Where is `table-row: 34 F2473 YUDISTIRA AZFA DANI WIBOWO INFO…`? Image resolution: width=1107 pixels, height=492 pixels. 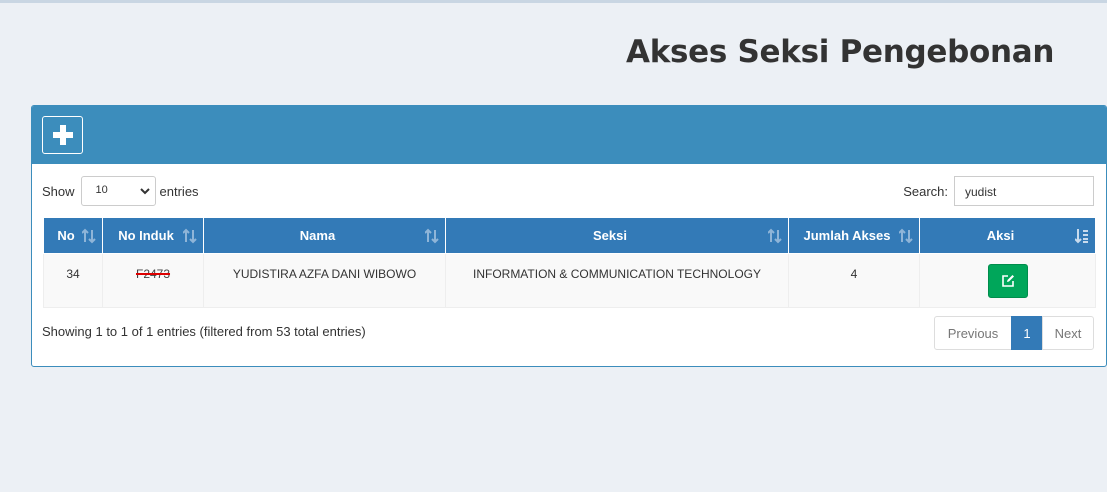
table-row: 34 F2473 YUDISTIRA AZFA DANI WIBOWO INFO… is located at coordinates (569, 280).